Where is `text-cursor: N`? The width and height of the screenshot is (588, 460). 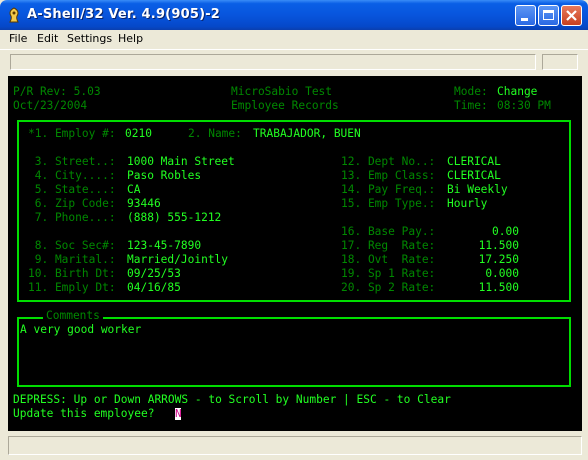
text-cursor: N is located at coordinates (178, 413).